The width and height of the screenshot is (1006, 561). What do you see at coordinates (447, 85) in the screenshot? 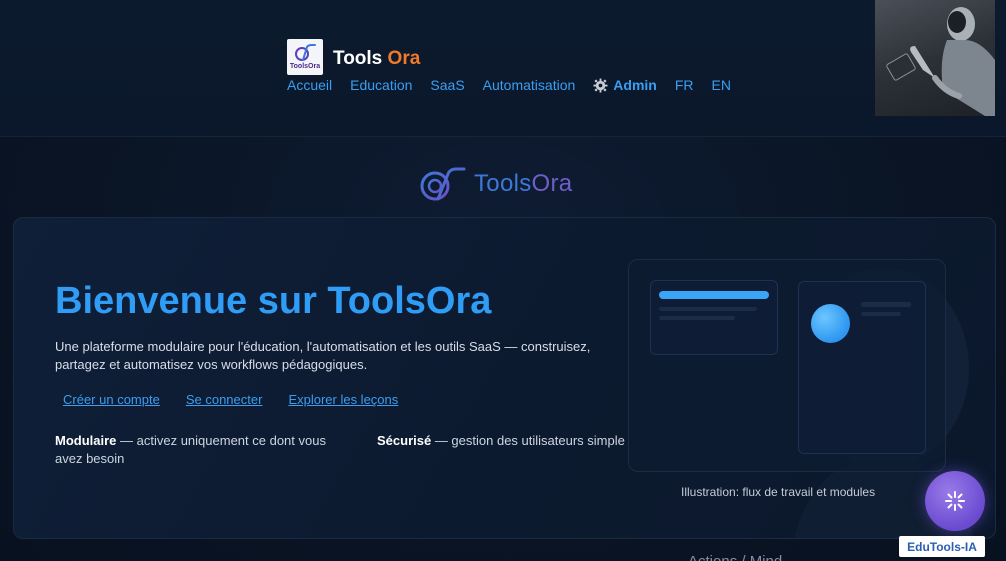
I see `nav-link-saas: SaaS` at bounding box center [447, 85].